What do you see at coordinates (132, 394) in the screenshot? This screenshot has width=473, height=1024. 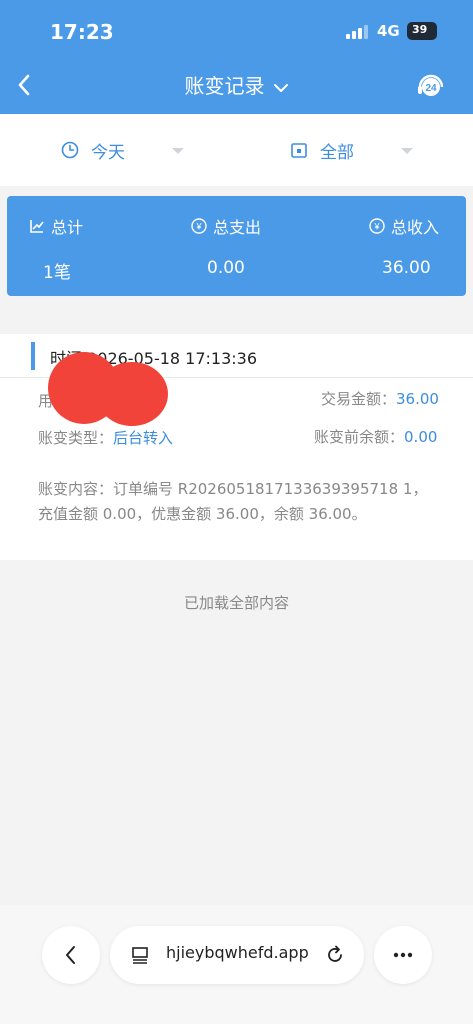 I see `redaction-mark` at bounding box center [132, 394].